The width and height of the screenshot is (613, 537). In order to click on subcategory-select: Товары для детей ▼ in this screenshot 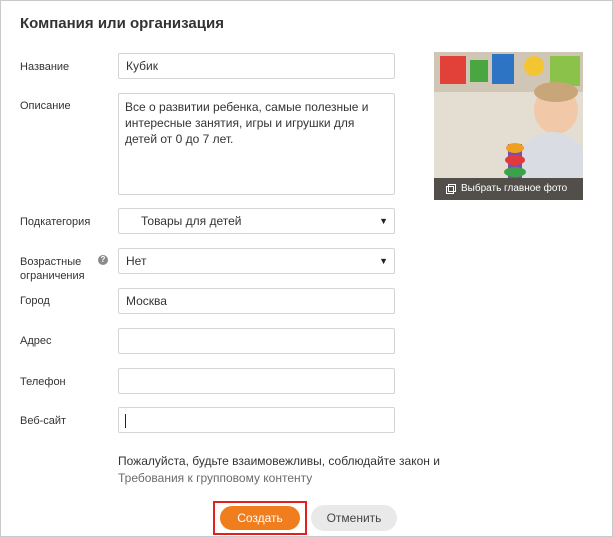, I will do `click(256, 221)`.